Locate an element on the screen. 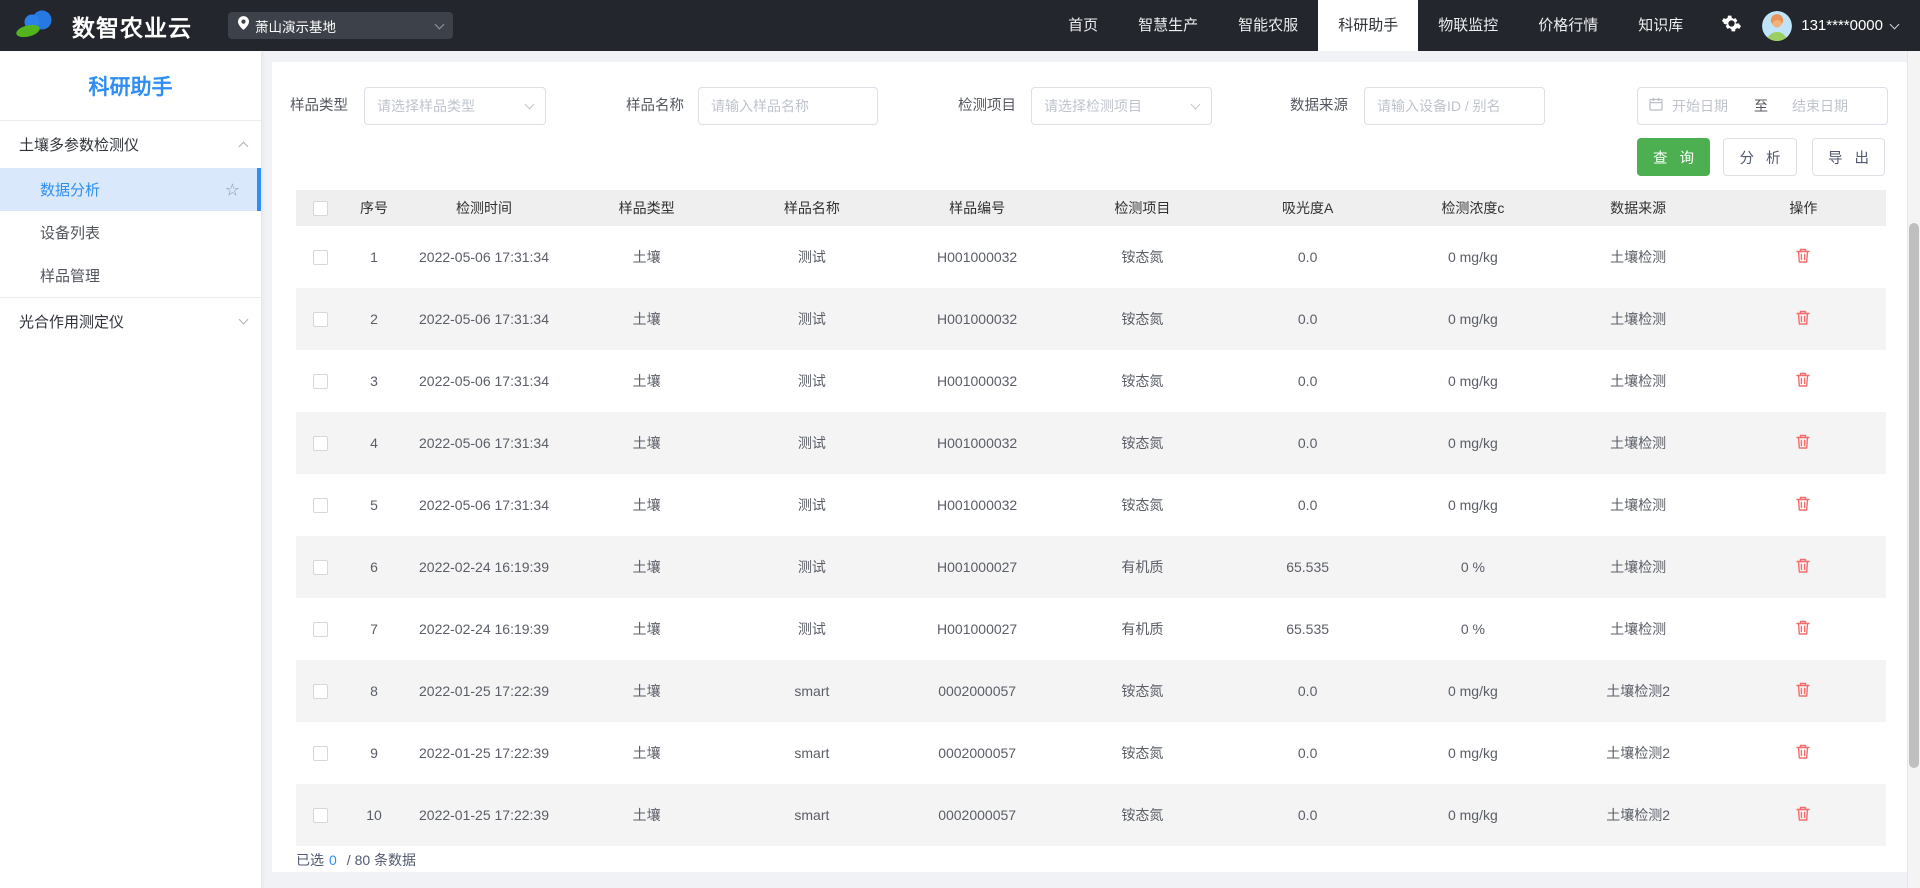 The image size is (1920, 888). analyze-button: 分 析 is located at coordinates (1760, 157).